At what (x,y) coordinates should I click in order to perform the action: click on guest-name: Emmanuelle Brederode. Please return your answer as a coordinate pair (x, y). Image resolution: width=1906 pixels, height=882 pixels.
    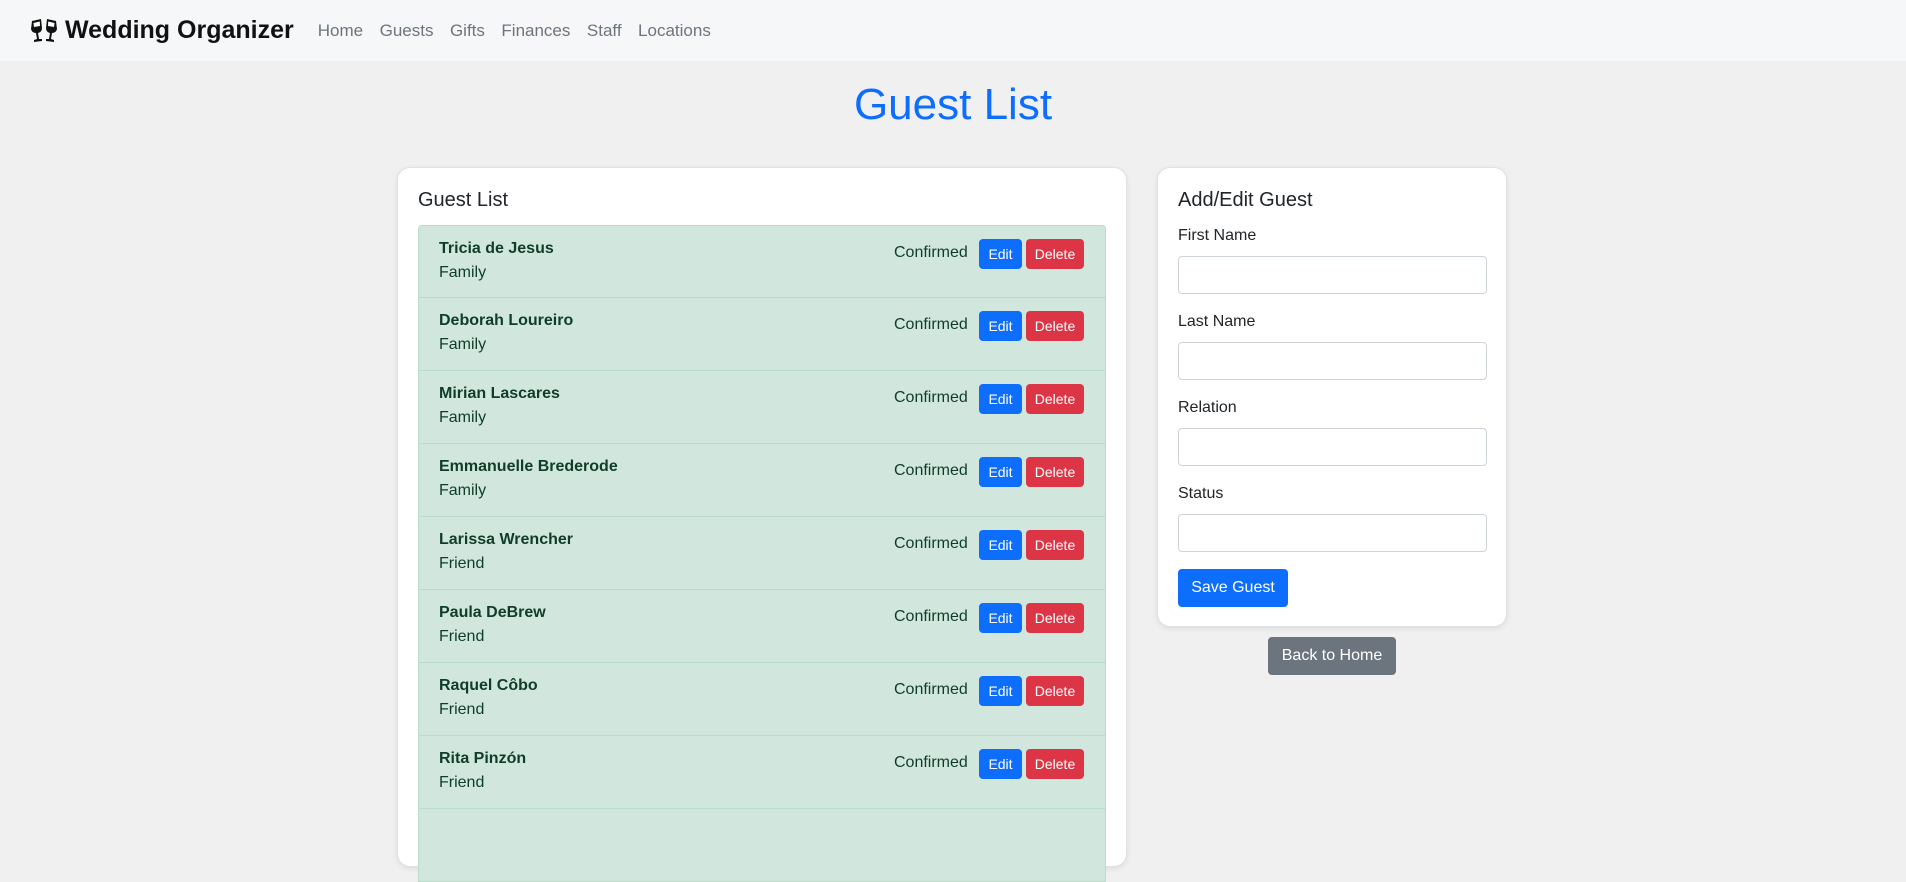
    Looking at the image, I should click on (528, 466).